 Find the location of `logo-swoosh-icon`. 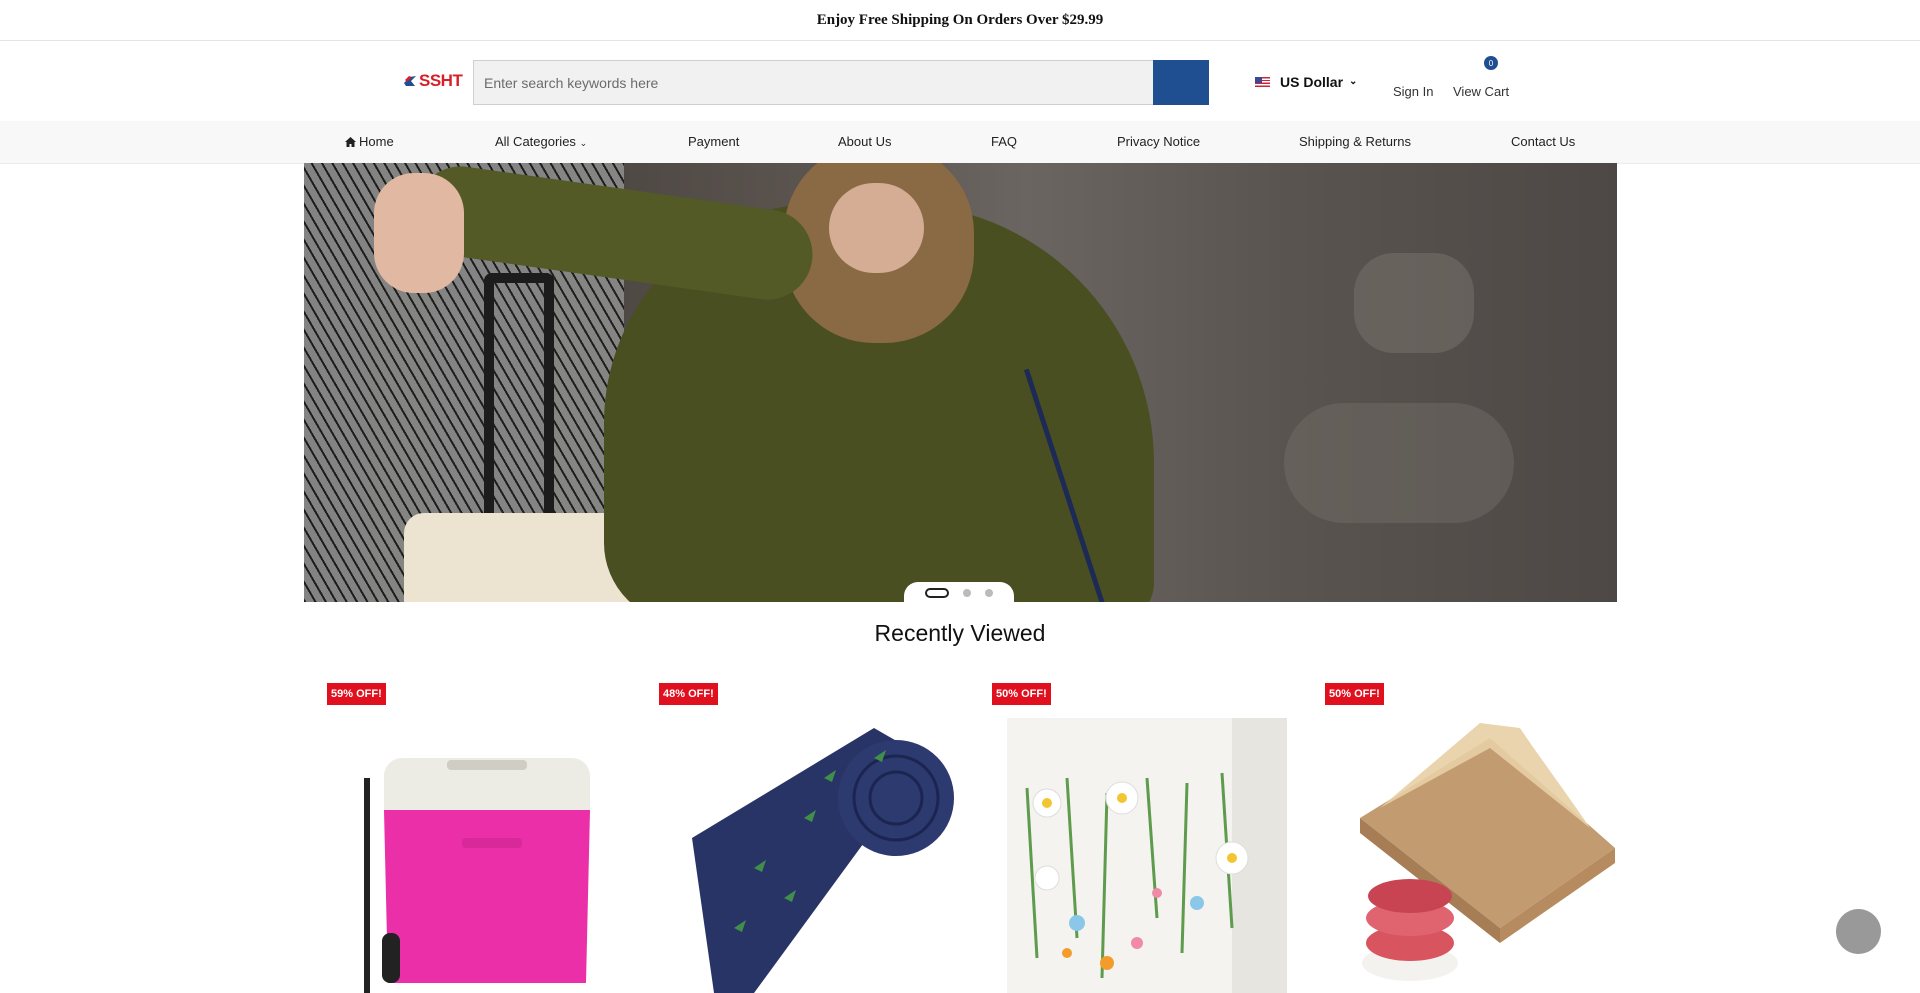

logo-swoosh-icon is located at coordinates (410, 81).